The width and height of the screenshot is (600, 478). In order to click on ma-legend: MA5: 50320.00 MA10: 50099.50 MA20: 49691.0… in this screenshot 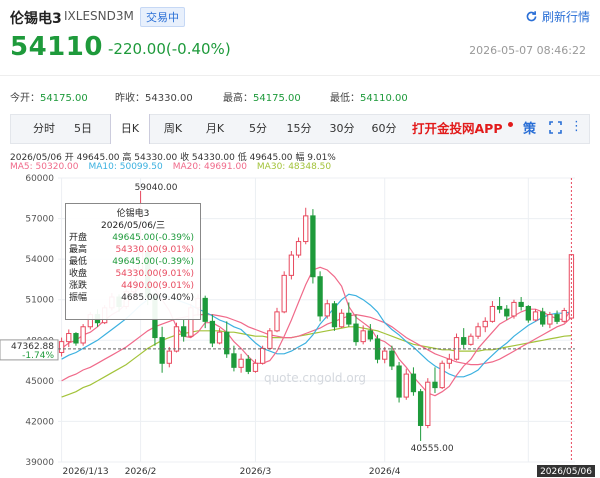, I will do `click(175, 167)`.